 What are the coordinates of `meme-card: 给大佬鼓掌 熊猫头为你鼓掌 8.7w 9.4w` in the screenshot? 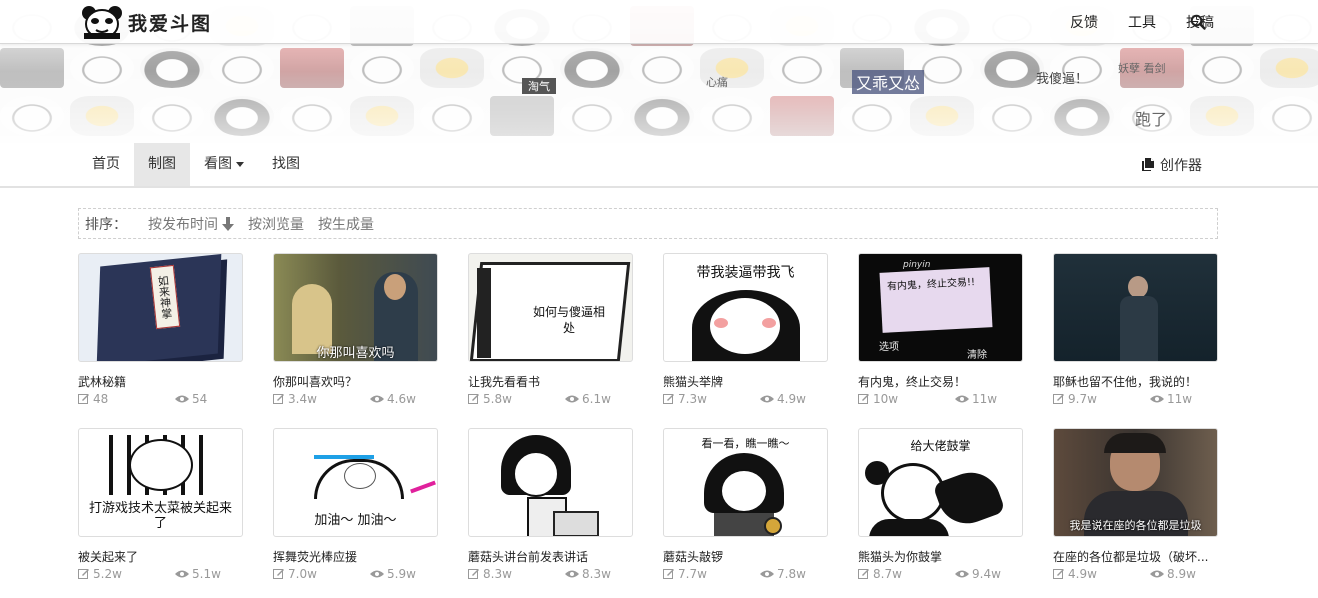 It's located at (940, 504).